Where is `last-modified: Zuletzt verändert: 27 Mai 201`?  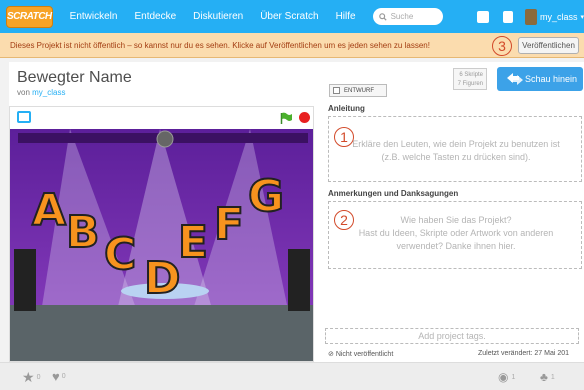
last-modified: Zuletzt verändert: 27 Mai 201 is located at coordinates (524, 353).